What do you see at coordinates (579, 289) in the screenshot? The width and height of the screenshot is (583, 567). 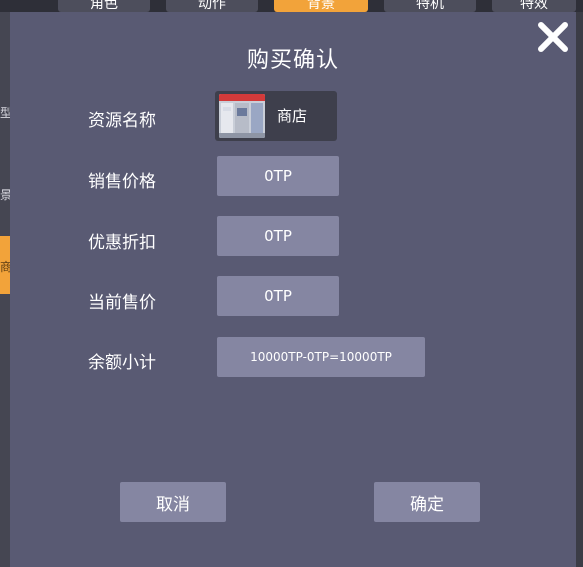 I see `background-right-panel` at bounding box center [579, 289].